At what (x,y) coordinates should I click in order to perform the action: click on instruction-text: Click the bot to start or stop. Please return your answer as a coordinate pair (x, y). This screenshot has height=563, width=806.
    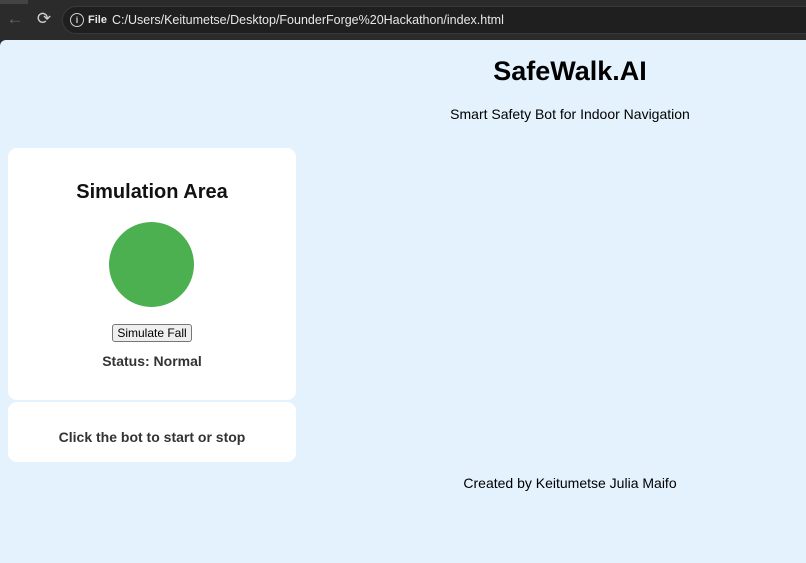
    Looking at the image, I should click on (152, 437).